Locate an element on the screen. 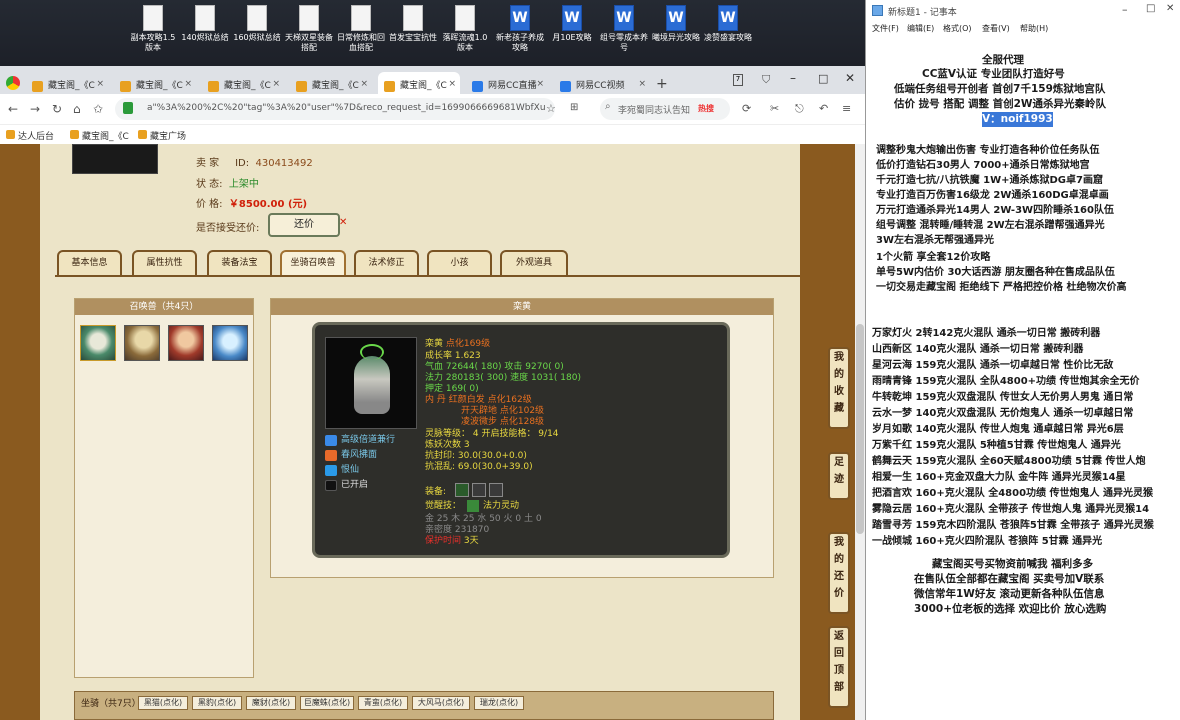 This screenshot has height=720, width=1180. refresh-extension-icon: ⟳ is located at coordinates (746, 108).